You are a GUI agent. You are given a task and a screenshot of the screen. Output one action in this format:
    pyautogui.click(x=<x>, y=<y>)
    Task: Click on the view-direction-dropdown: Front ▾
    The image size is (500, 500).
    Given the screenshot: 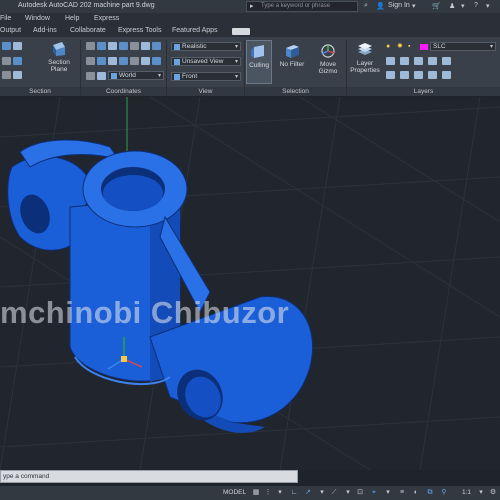 What is the action you would take?
    pyautogui.click(x=206, y=76)
    